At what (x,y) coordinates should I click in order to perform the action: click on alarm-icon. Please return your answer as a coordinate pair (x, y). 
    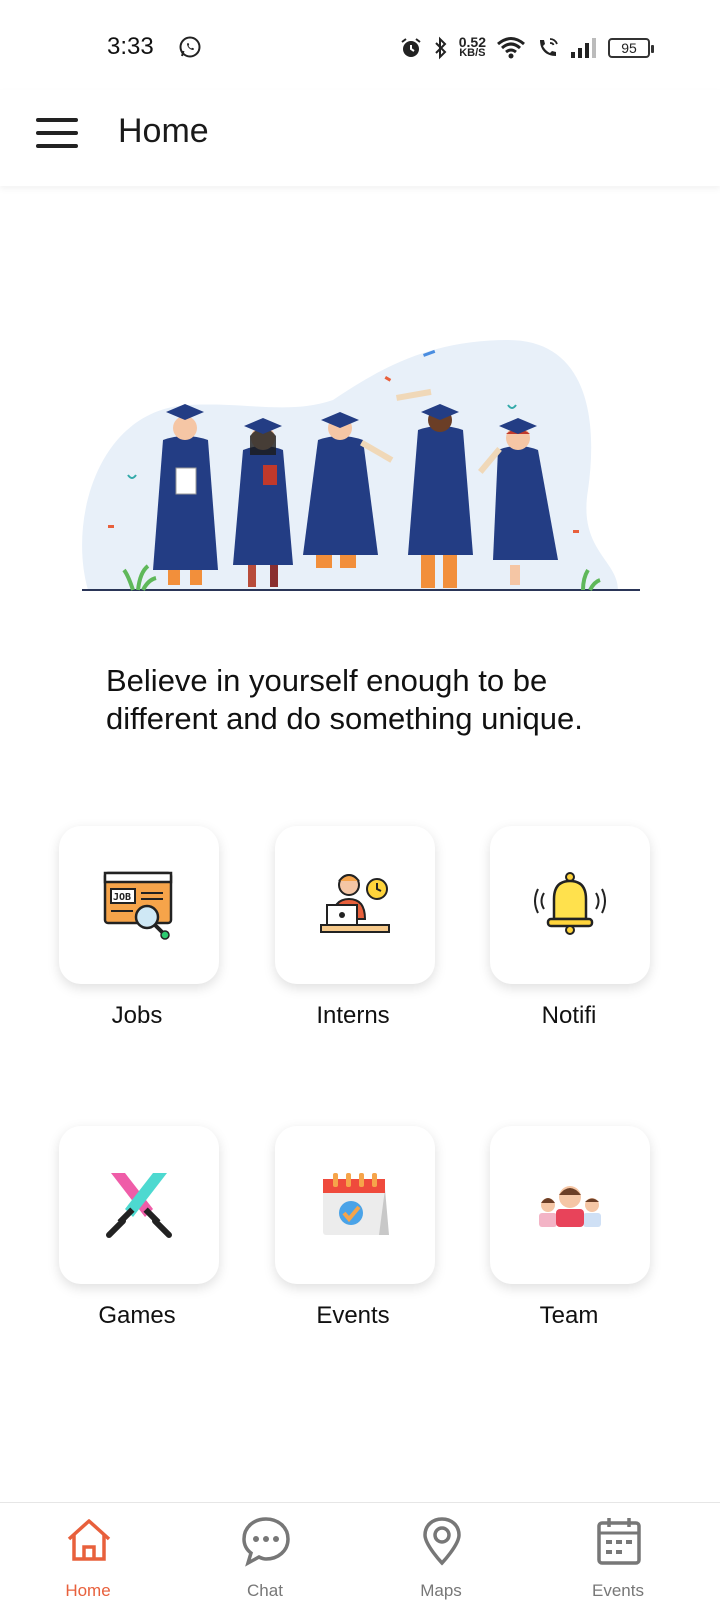
    Looking at the image, I should click on (411, 47).